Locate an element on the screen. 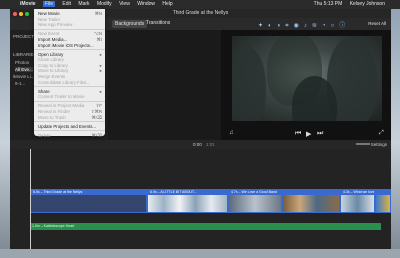 The image size is (400, 258). video-preview is located at coordinates (307, 78).